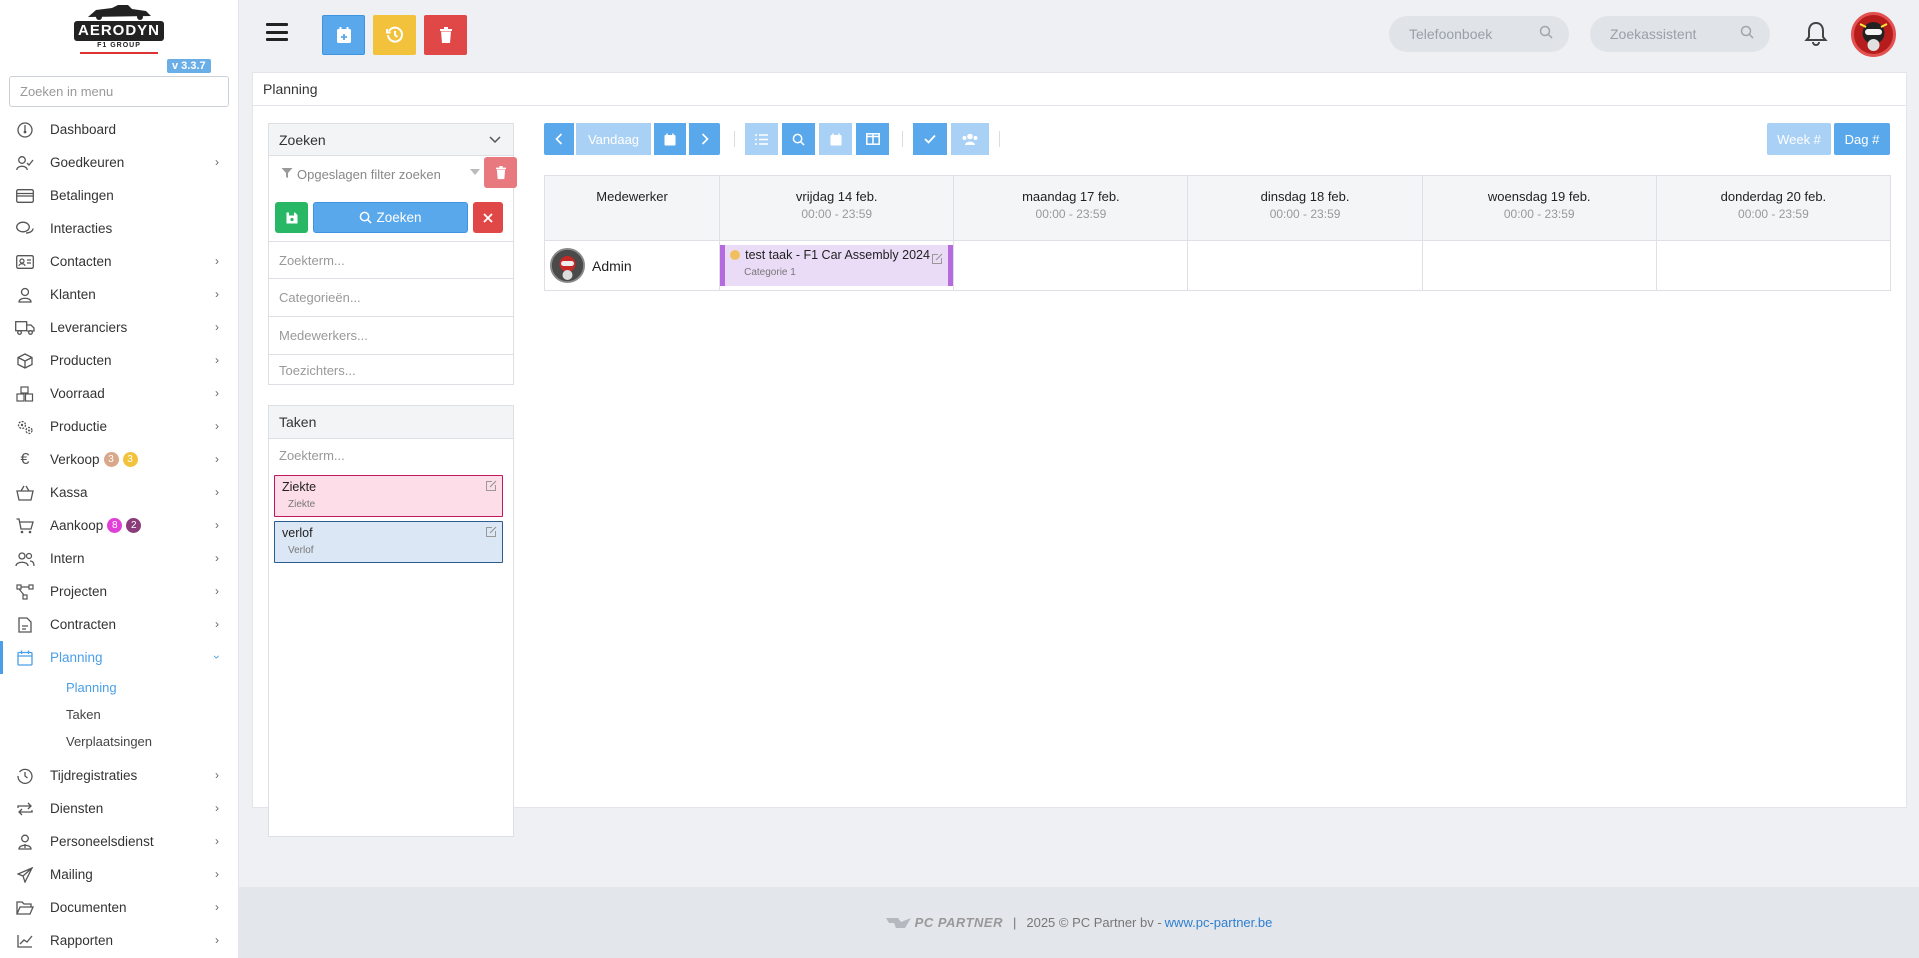  I want to click on delete-button, so click(445, 35).